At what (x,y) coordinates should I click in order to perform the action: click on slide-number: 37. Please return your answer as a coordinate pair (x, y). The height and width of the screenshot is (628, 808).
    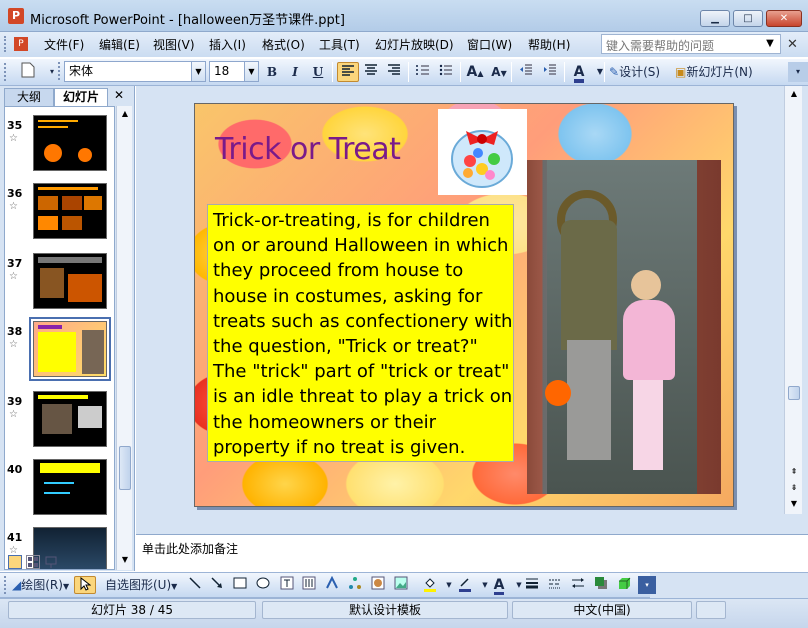
    Looking at the image, I should click on (15, 263).